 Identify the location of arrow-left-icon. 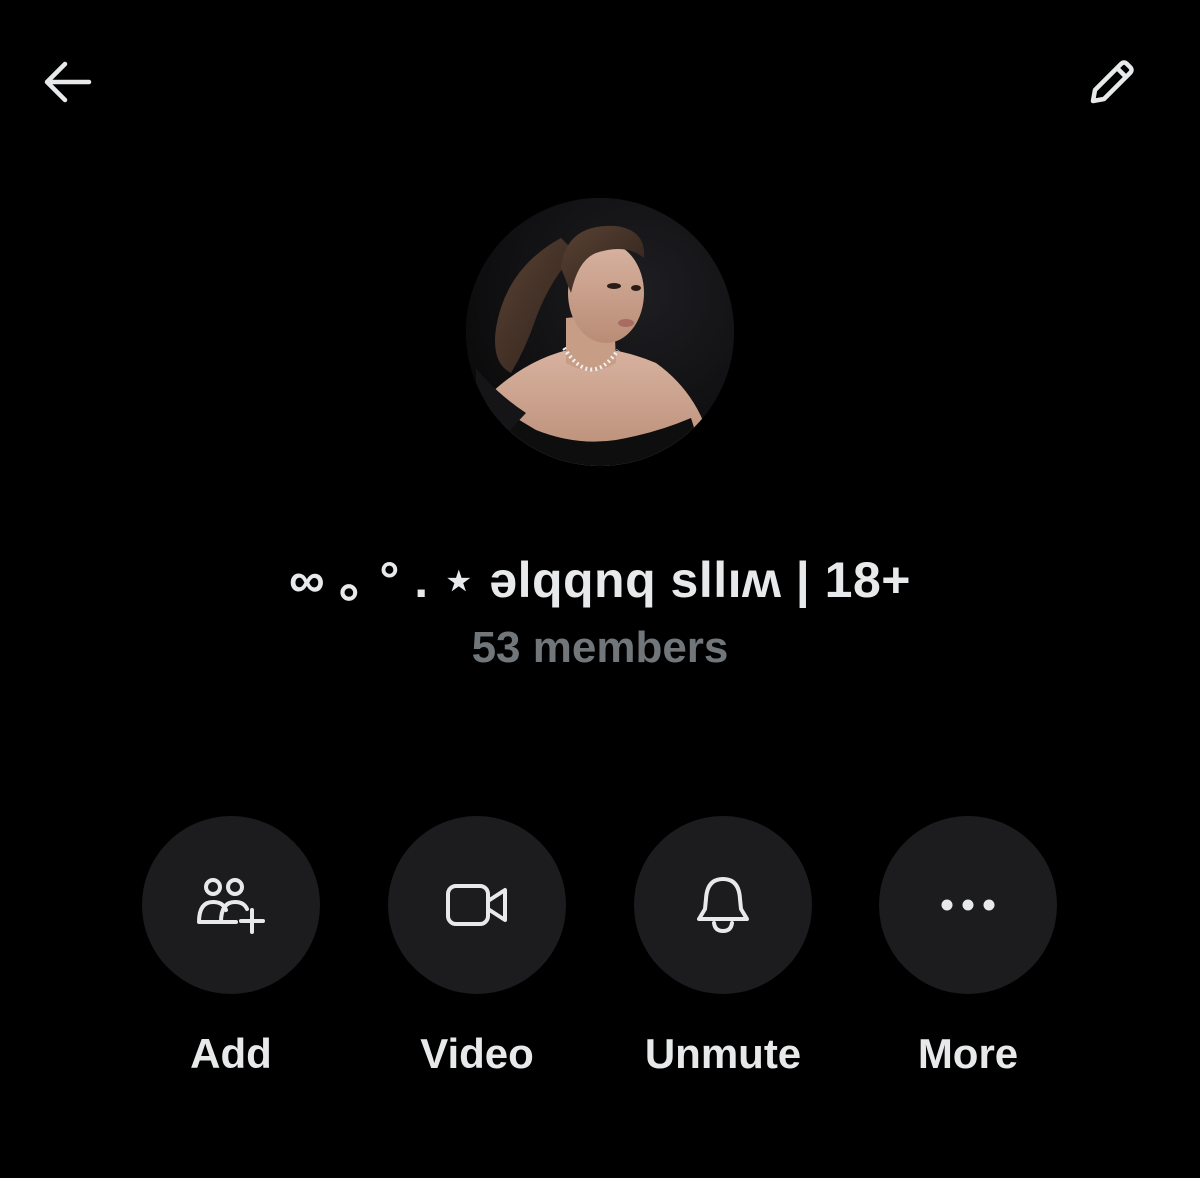
(68, 82).